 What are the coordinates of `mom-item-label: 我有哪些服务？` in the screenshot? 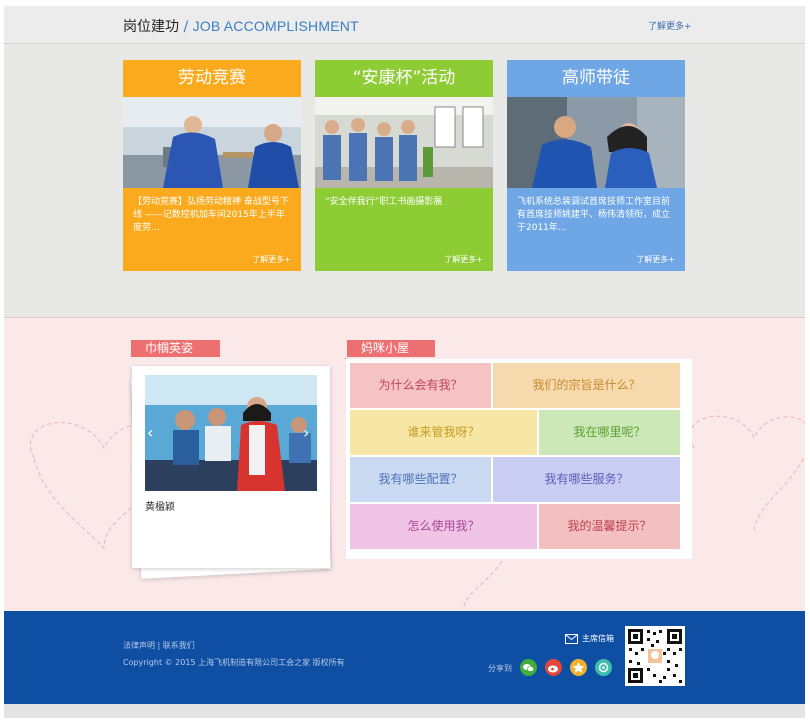 It's located at (586, 479).